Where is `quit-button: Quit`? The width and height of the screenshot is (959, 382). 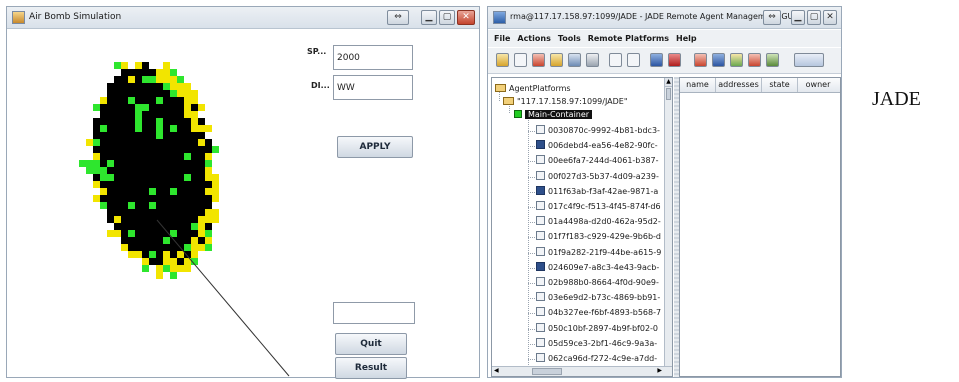 quit-button: Quit is located at coordinates (371, 344).